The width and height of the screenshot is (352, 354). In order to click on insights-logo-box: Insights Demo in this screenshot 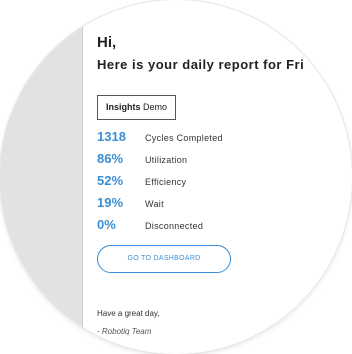, I will do `click(137, 107)`.